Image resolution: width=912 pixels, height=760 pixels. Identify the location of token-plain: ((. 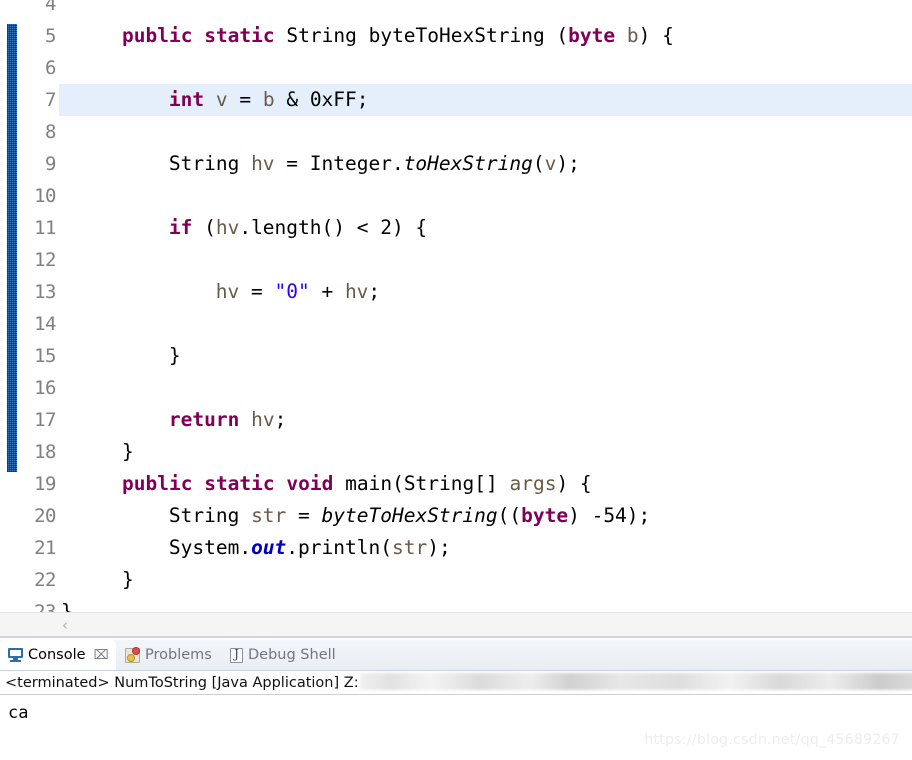
(509, 515).